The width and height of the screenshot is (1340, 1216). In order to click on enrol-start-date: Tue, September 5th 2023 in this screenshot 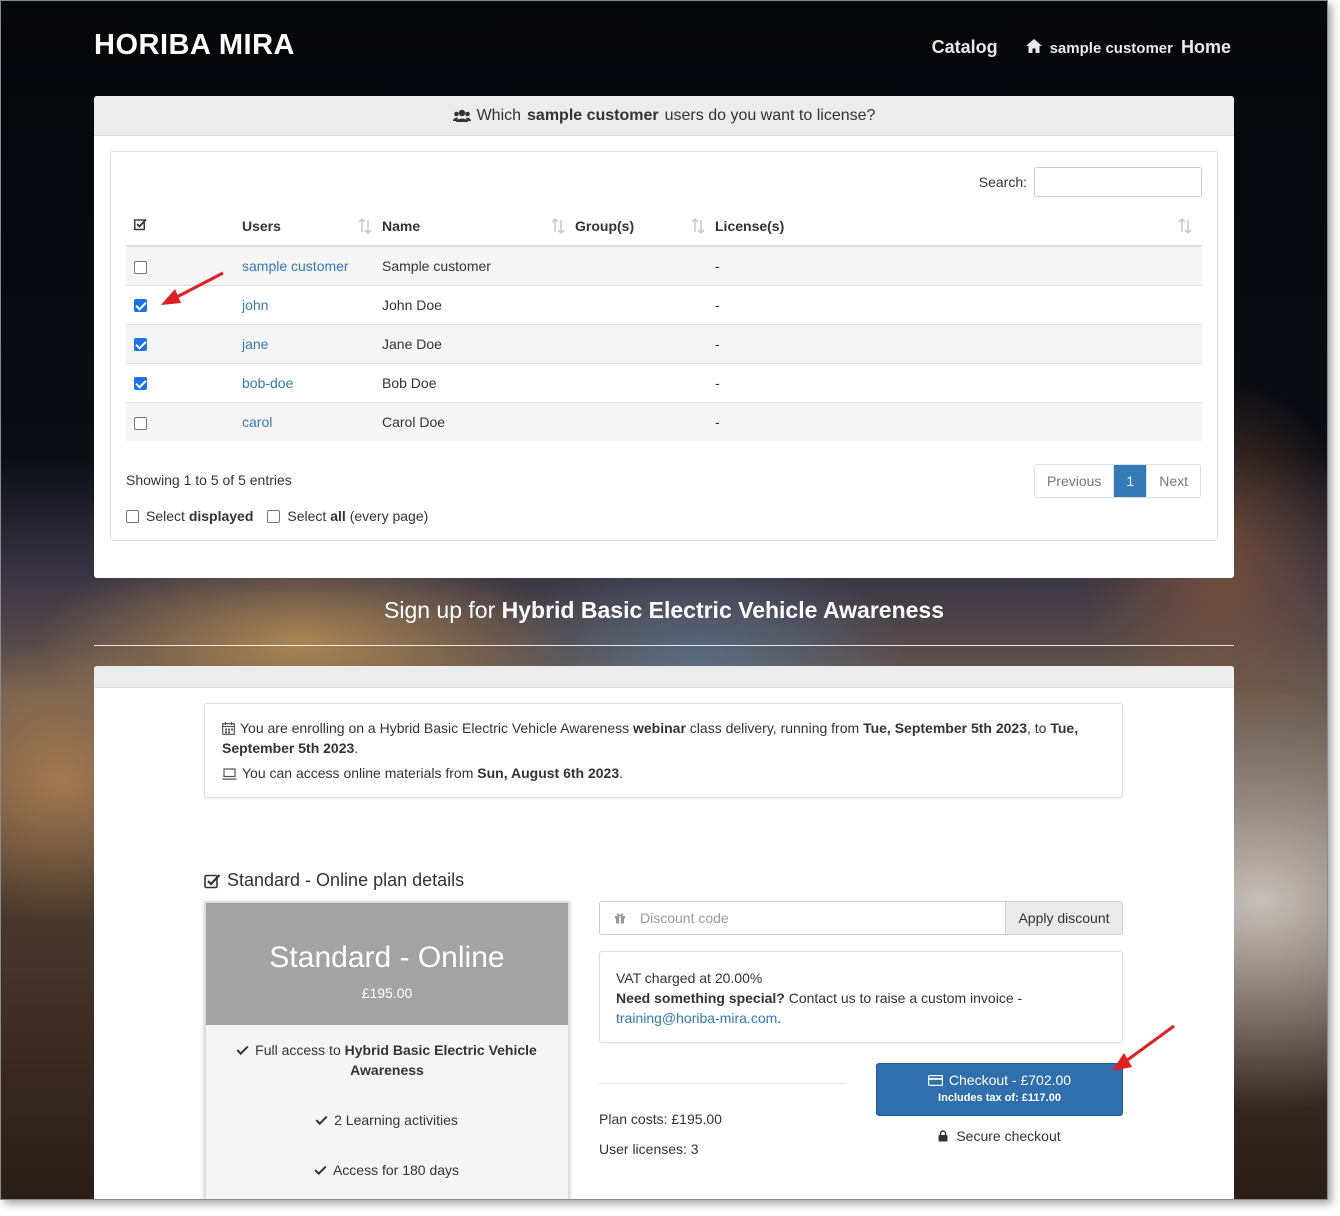, I will do `click(945, 728)`.